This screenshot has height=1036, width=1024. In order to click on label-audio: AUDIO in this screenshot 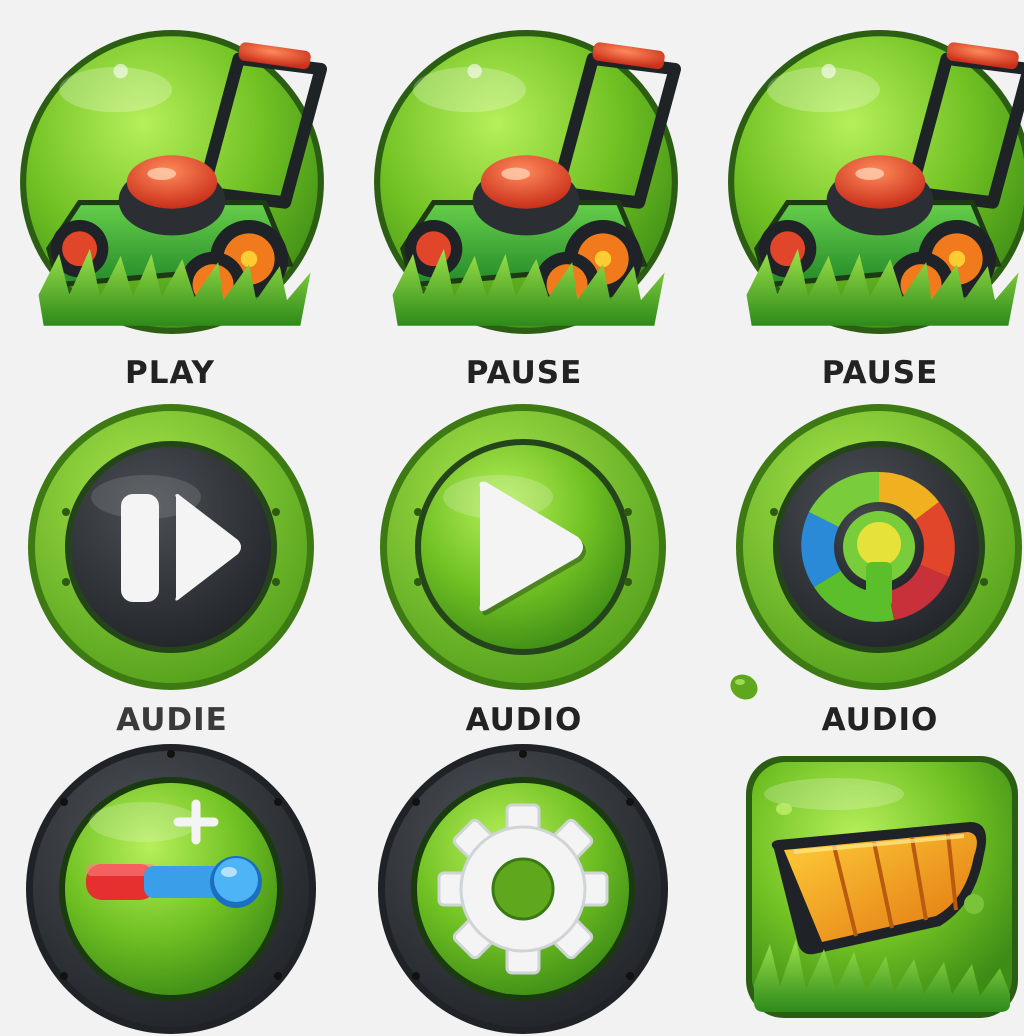, I will do `click(524, 720)`.